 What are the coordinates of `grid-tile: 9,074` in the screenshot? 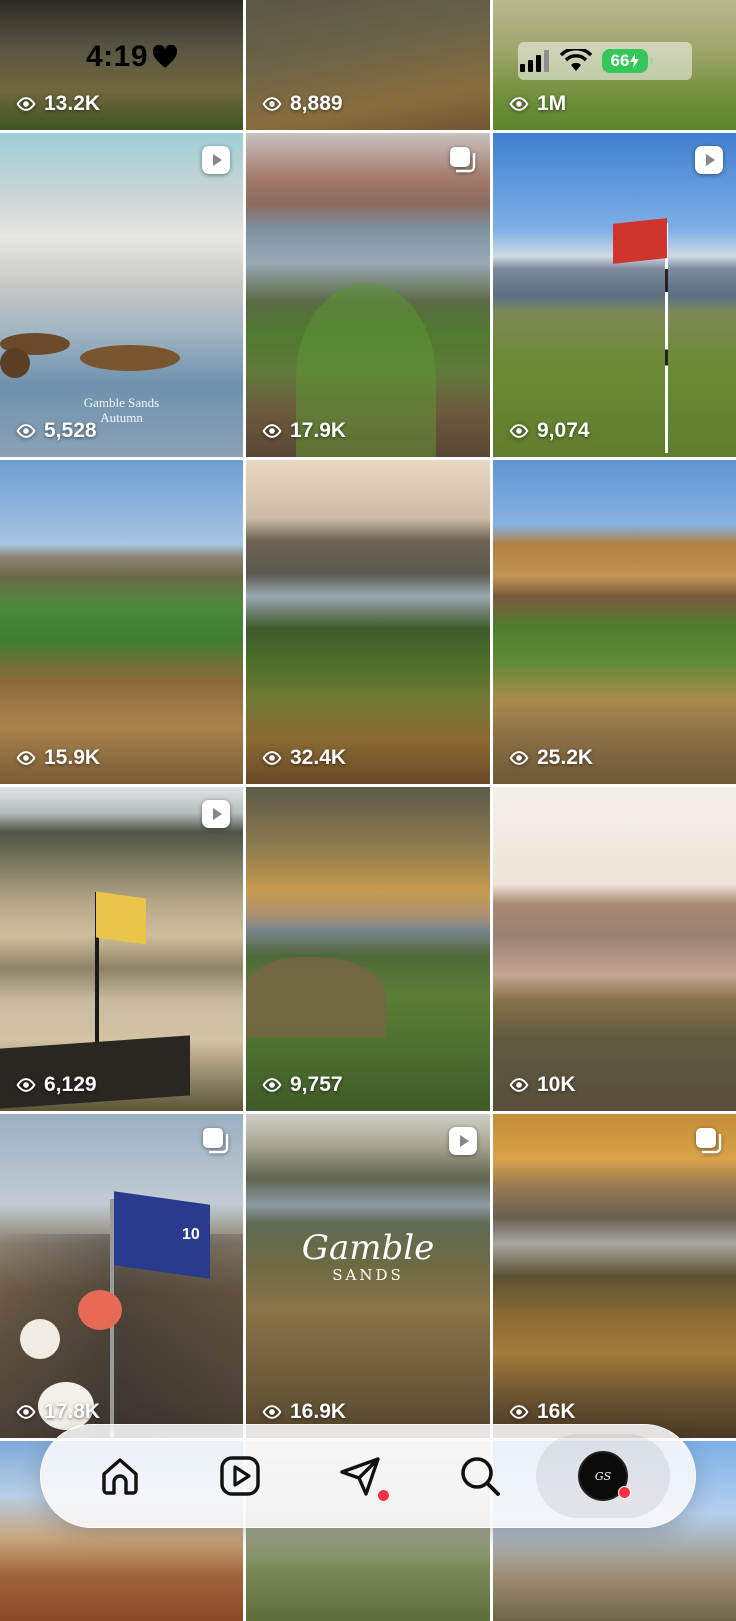 It's located at (614, 295).